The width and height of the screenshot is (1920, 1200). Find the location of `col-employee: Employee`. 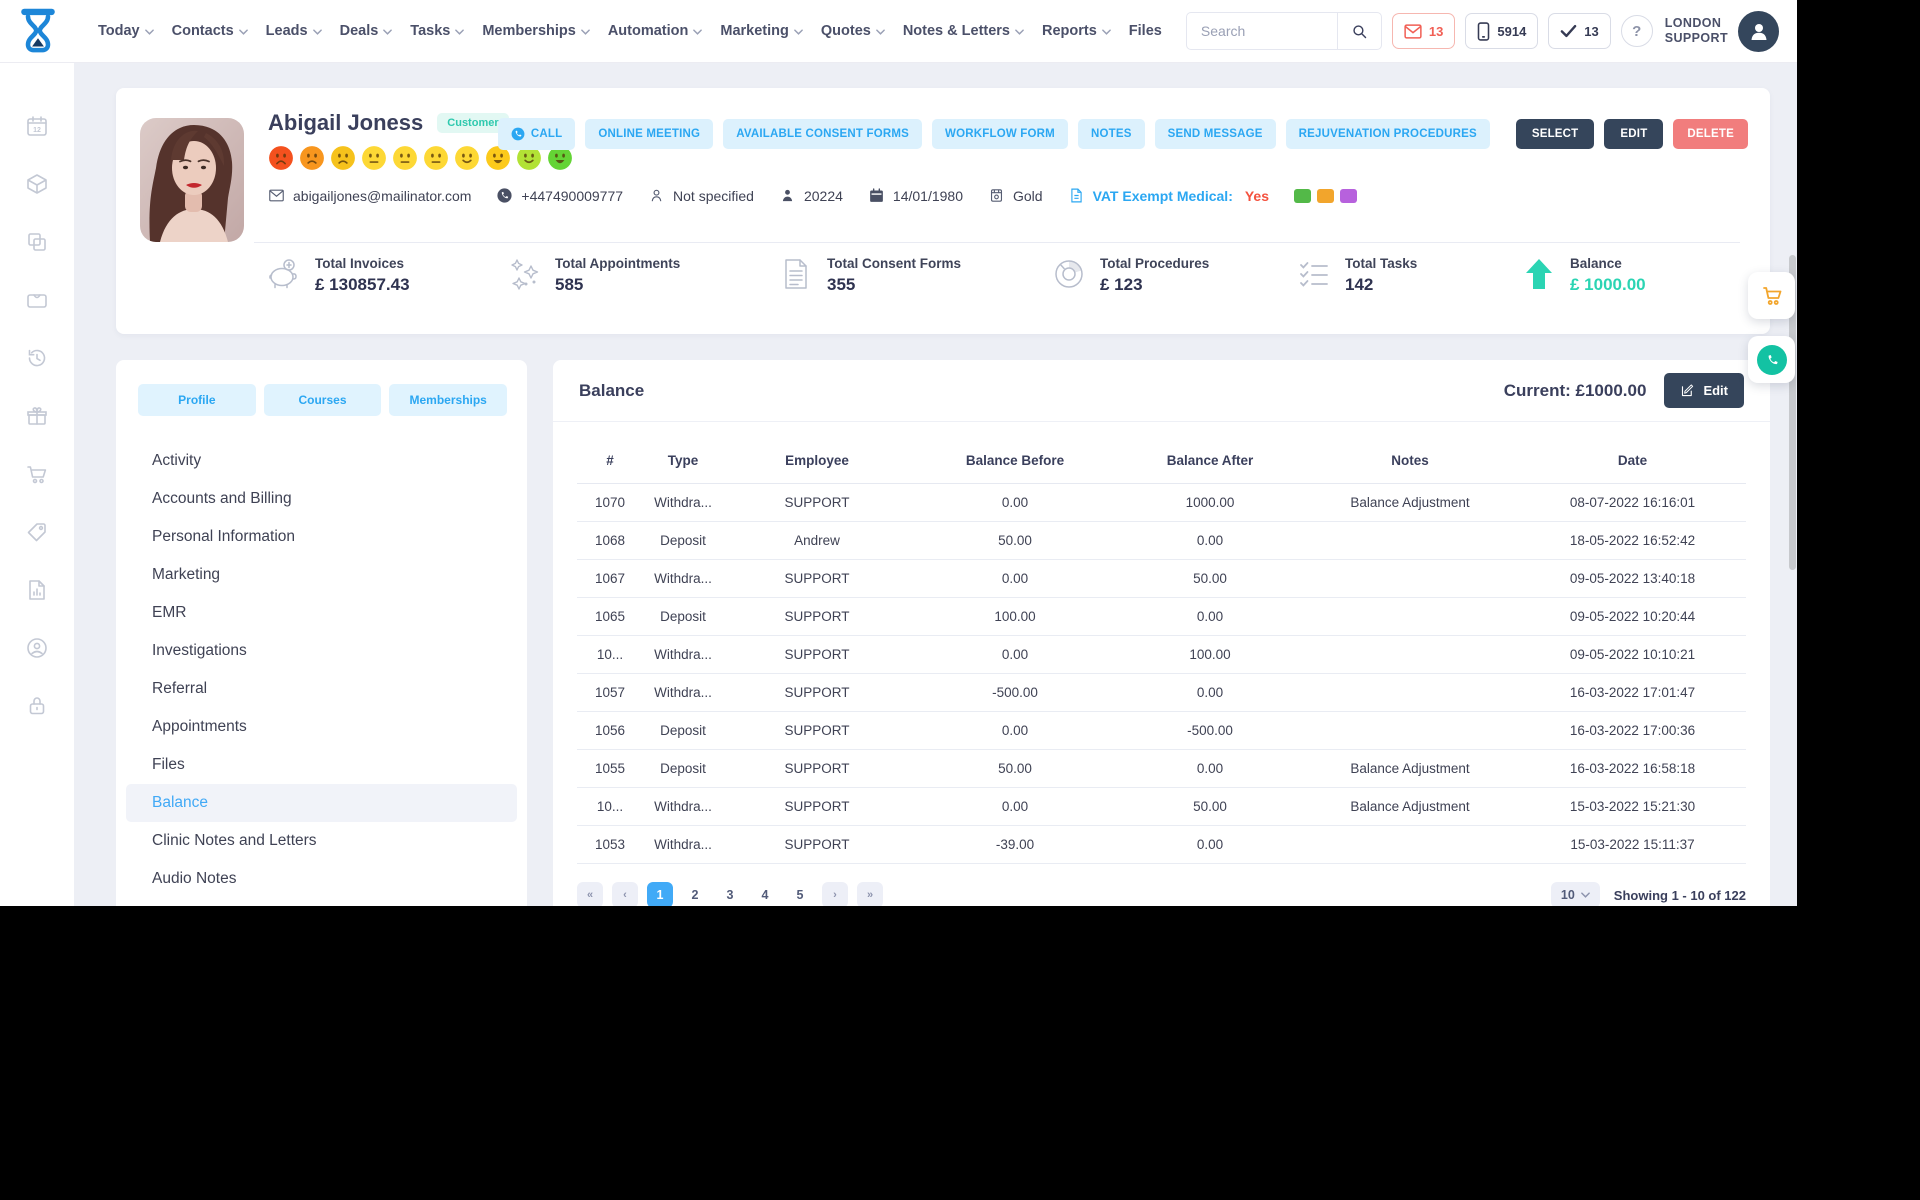

col-employee: Employee is located at coordinates (817, 460).